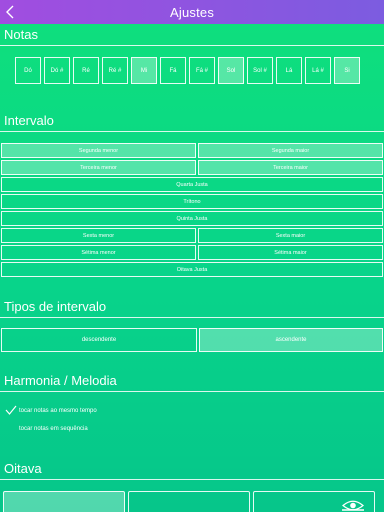  What do you see at coordinates (57, 70) in the screenshot?
I see `note-do-sharp: Dó #` at bounding box center [57, 70].